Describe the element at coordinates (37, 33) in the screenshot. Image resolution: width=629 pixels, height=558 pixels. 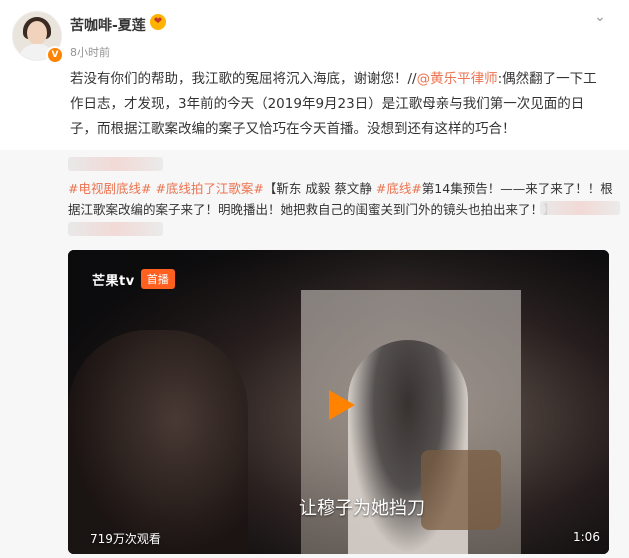
I see `avatar-face` at that location.